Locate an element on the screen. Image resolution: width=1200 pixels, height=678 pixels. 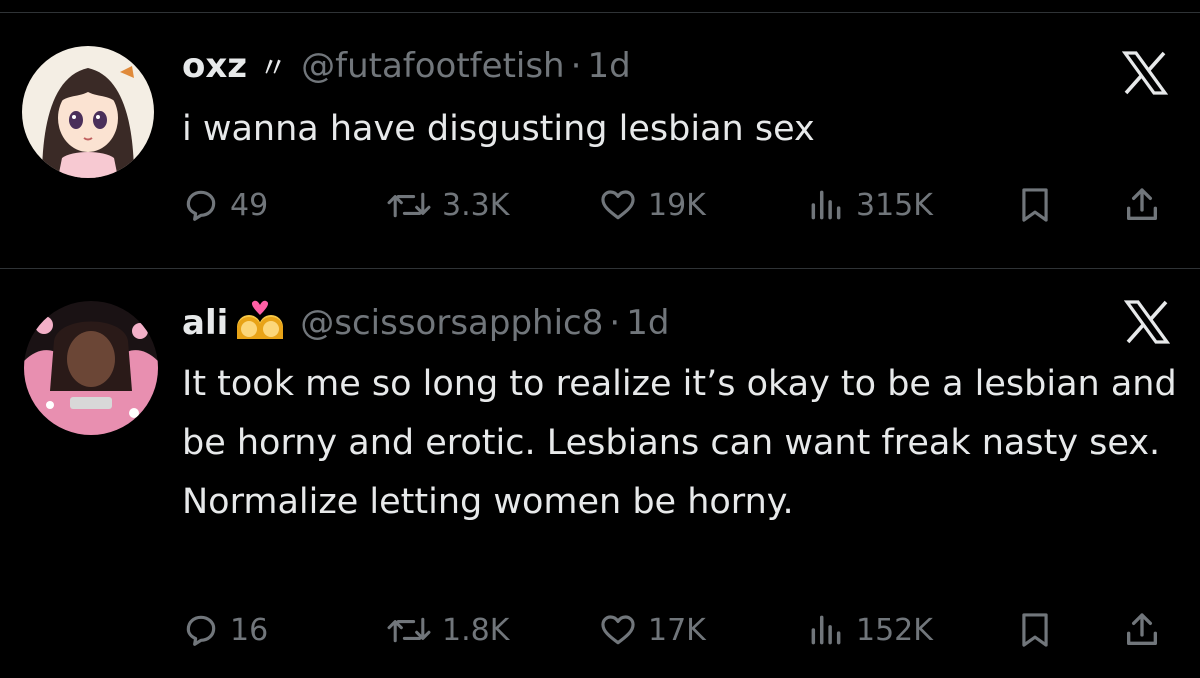
repost-button: 3.3K is located at coordinates (447, 205).